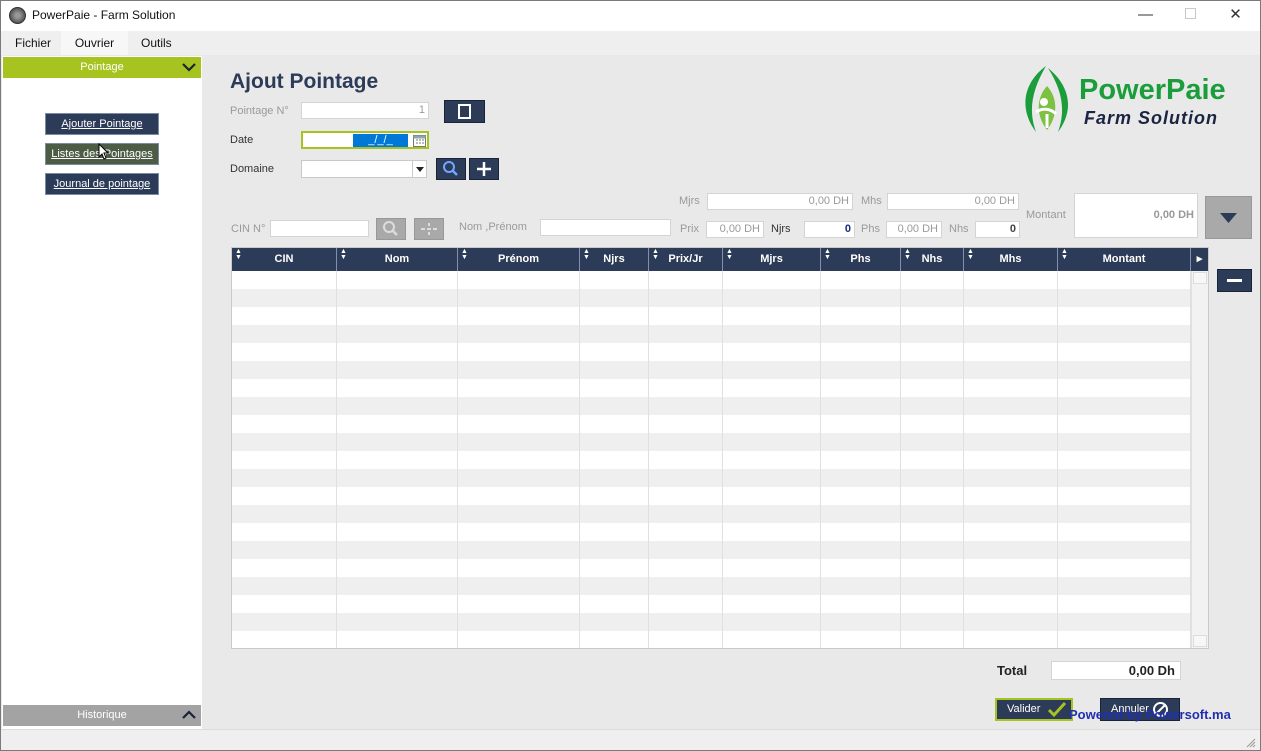 Image resolution: width=1261 pixels, height=751 pixels. What do you see at coordinates (1199, 259) in the screenshot?
I see `column-menu-icon: ▸` at bounding box center [1199, 259].